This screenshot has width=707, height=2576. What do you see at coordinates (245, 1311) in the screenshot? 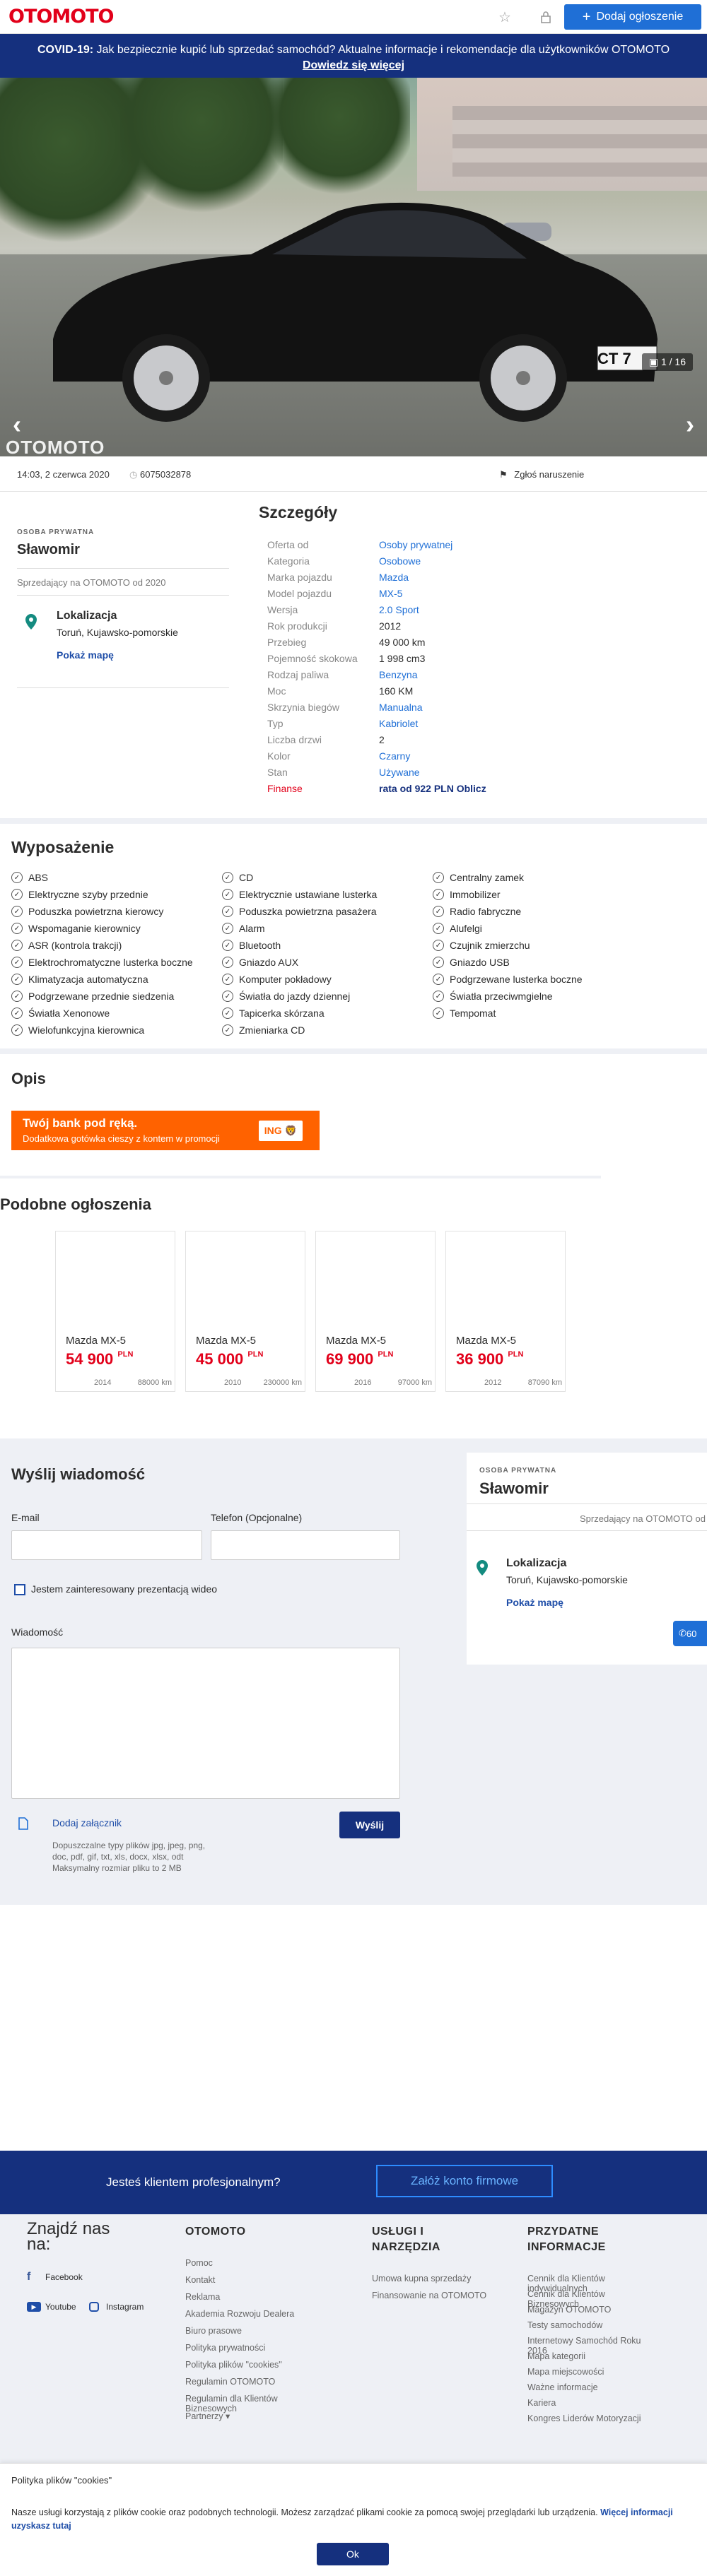
I see `similar-listing-card: Mazda MX-5 45 000 PLN 2010 230000 km` at bounding box center [245, 1311].